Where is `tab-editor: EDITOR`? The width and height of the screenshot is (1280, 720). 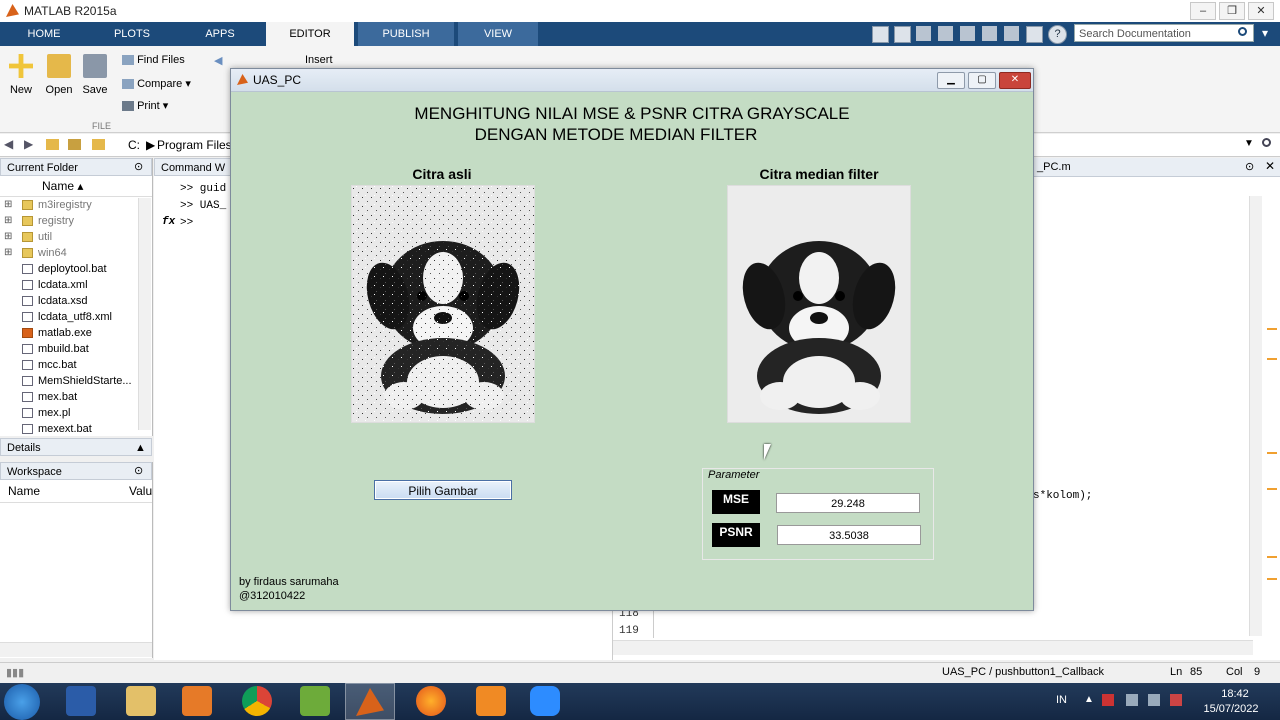
tab-editor: EDITOR is located at coordinates (310, 34).